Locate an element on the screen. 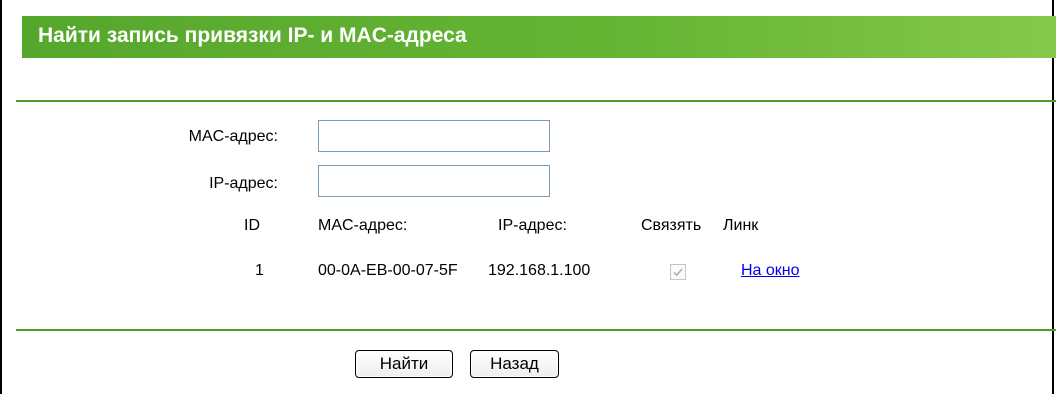 This screenshot has height=394, width=1056. column-header-mac: MAC-адрес: is located at coordinates (363, 225).